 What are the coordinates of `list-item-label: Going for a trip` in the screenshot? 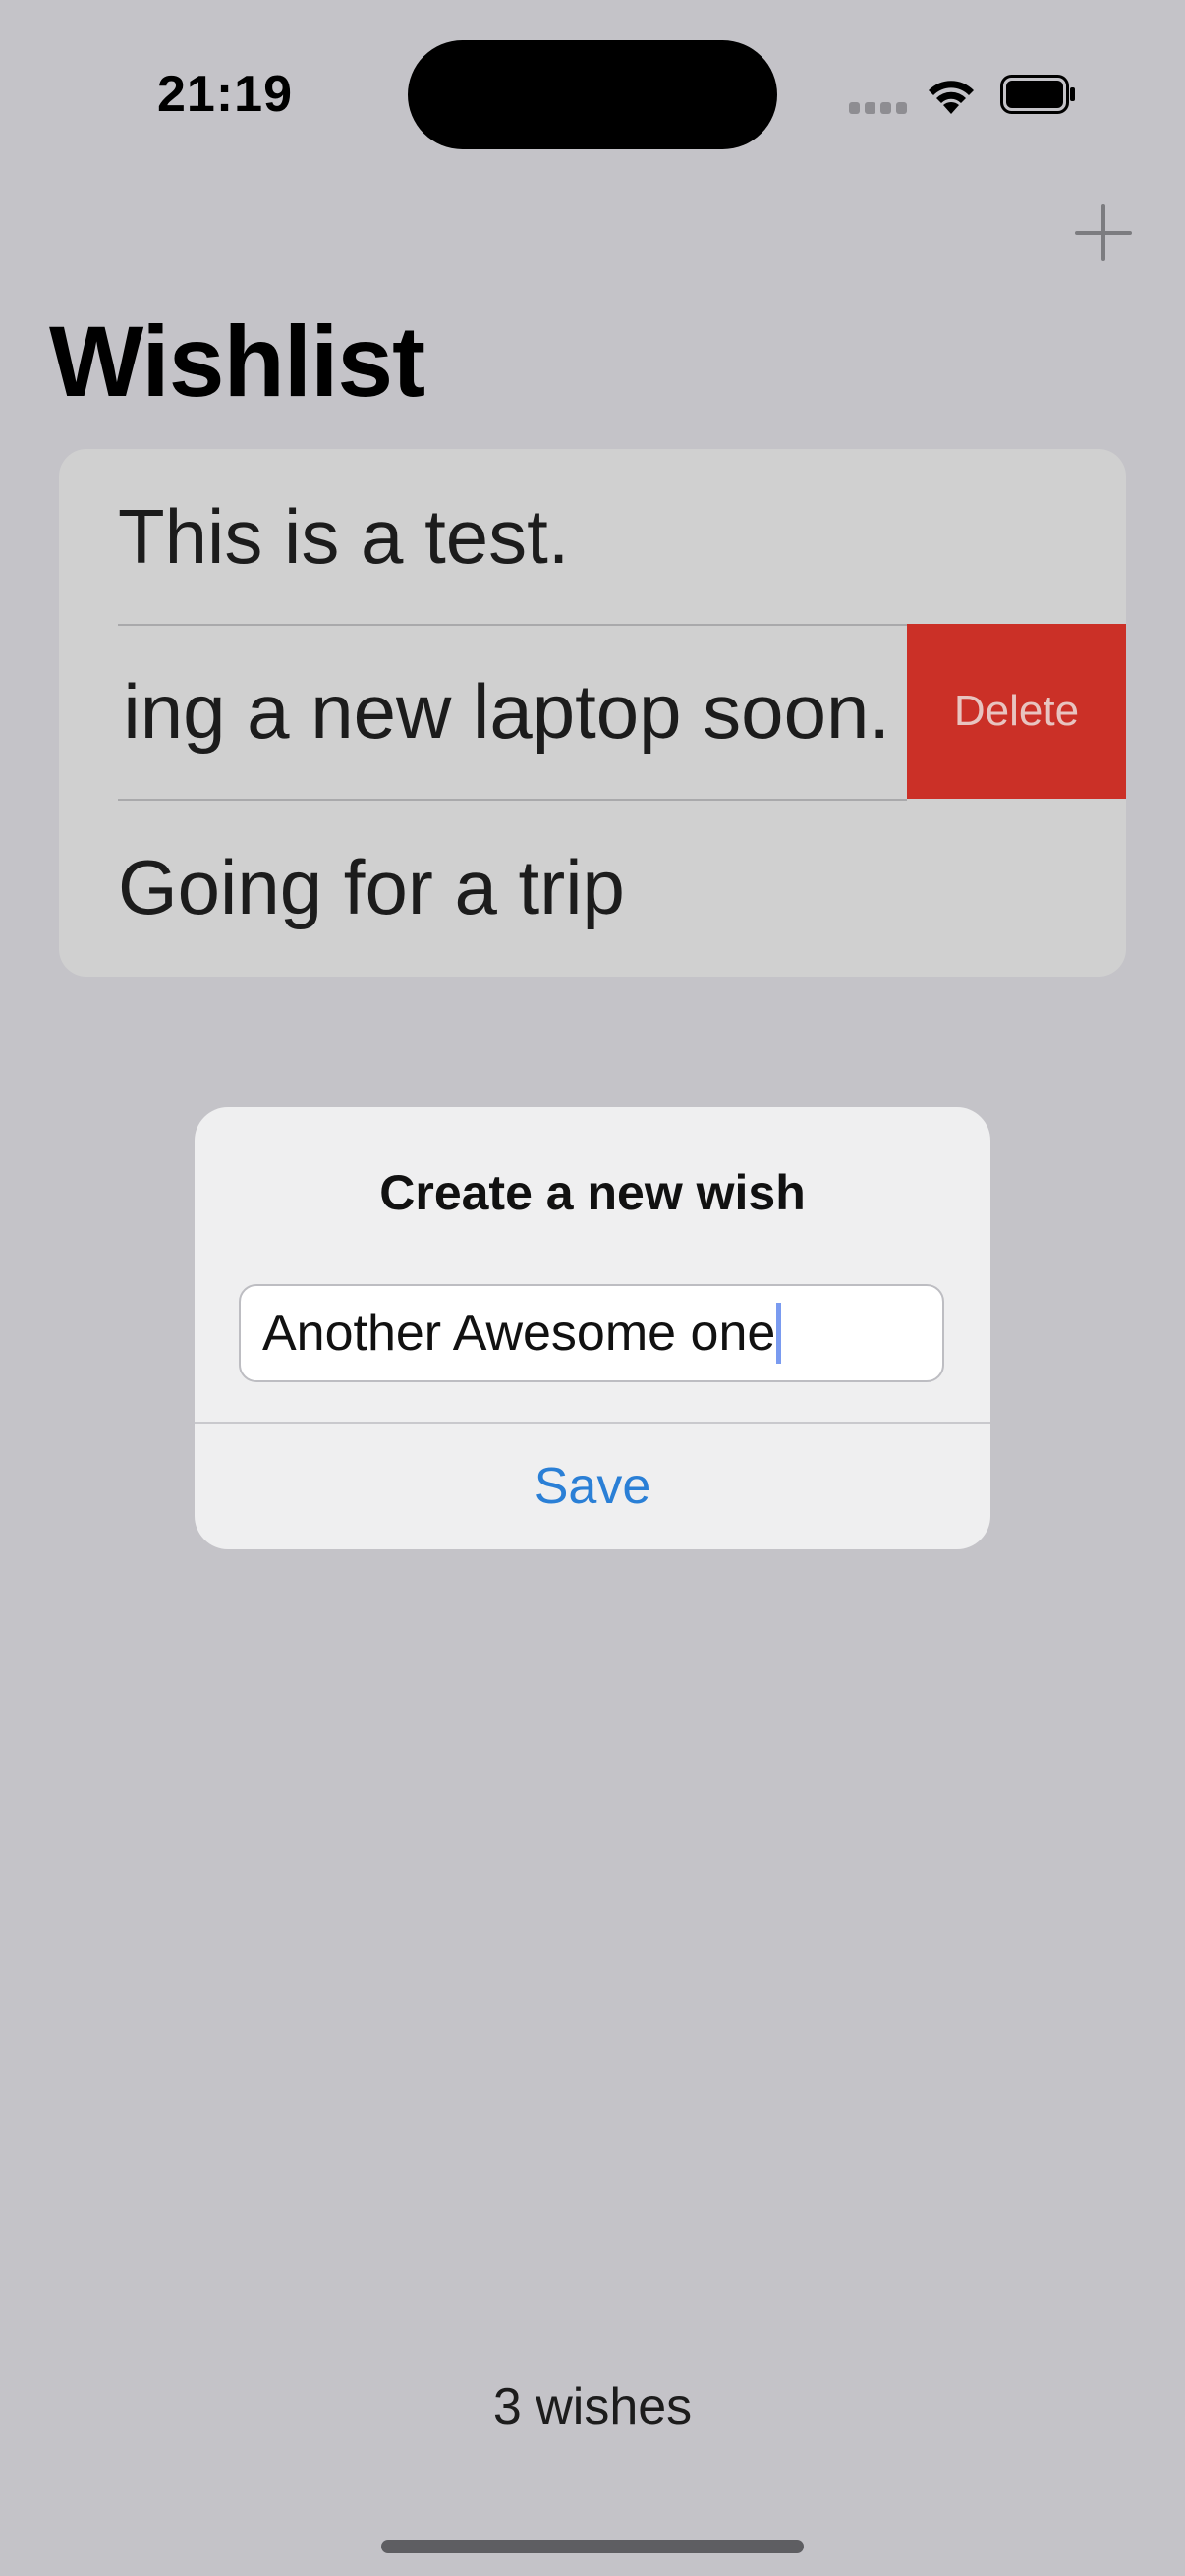 It's located at (372, 887).